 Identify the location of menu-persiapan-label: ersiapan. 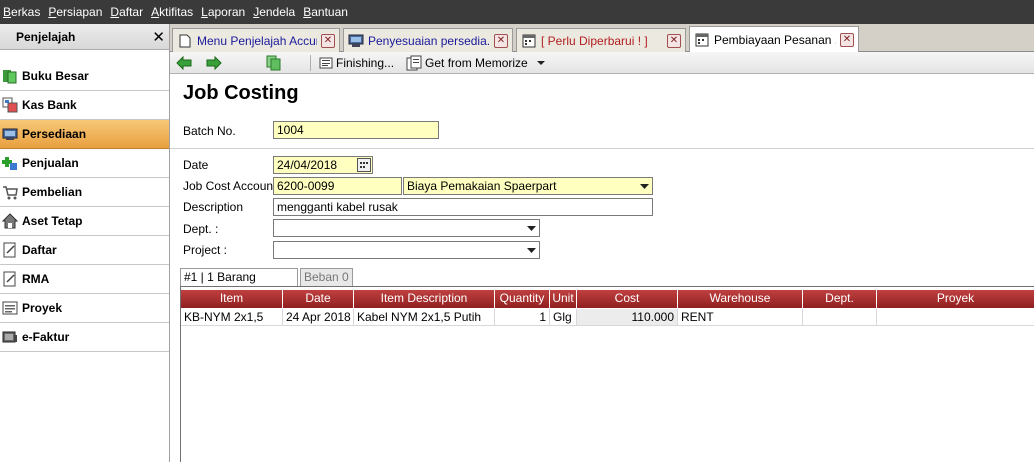
(79, 12).